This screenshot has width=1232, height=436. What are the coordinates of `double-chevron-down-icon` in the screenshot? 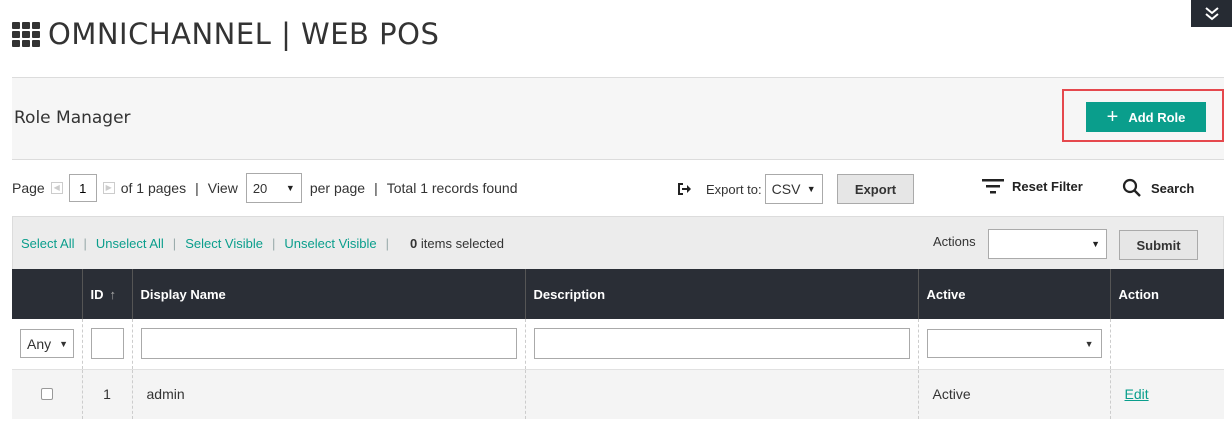 It's located at (1211, 13).